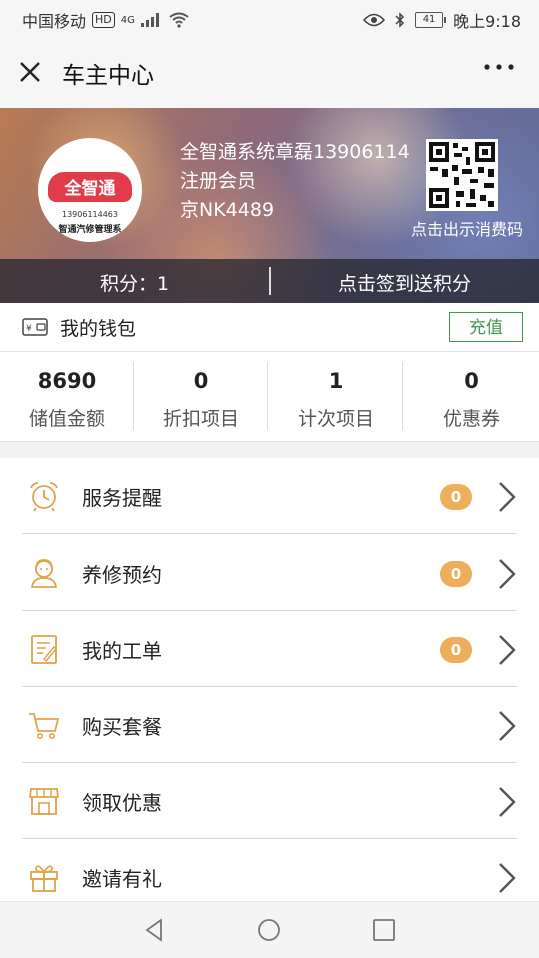  I want to click on home-circle-icon, so click(269, 930).